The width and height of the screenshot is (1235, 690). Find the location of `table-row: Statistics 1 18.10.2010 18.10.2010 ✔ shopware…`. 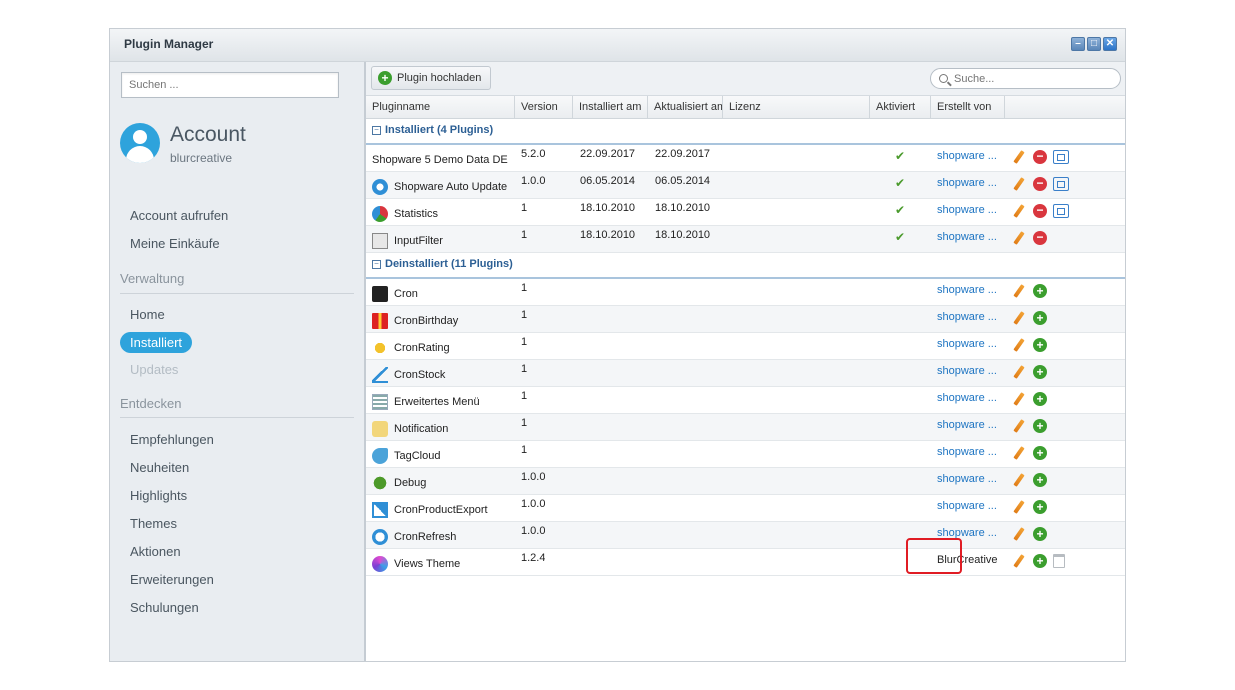

table-row: Statistics 1 18.10.2010 18.10.2010 ✔ shopware… is located at coordinates (745, 212).